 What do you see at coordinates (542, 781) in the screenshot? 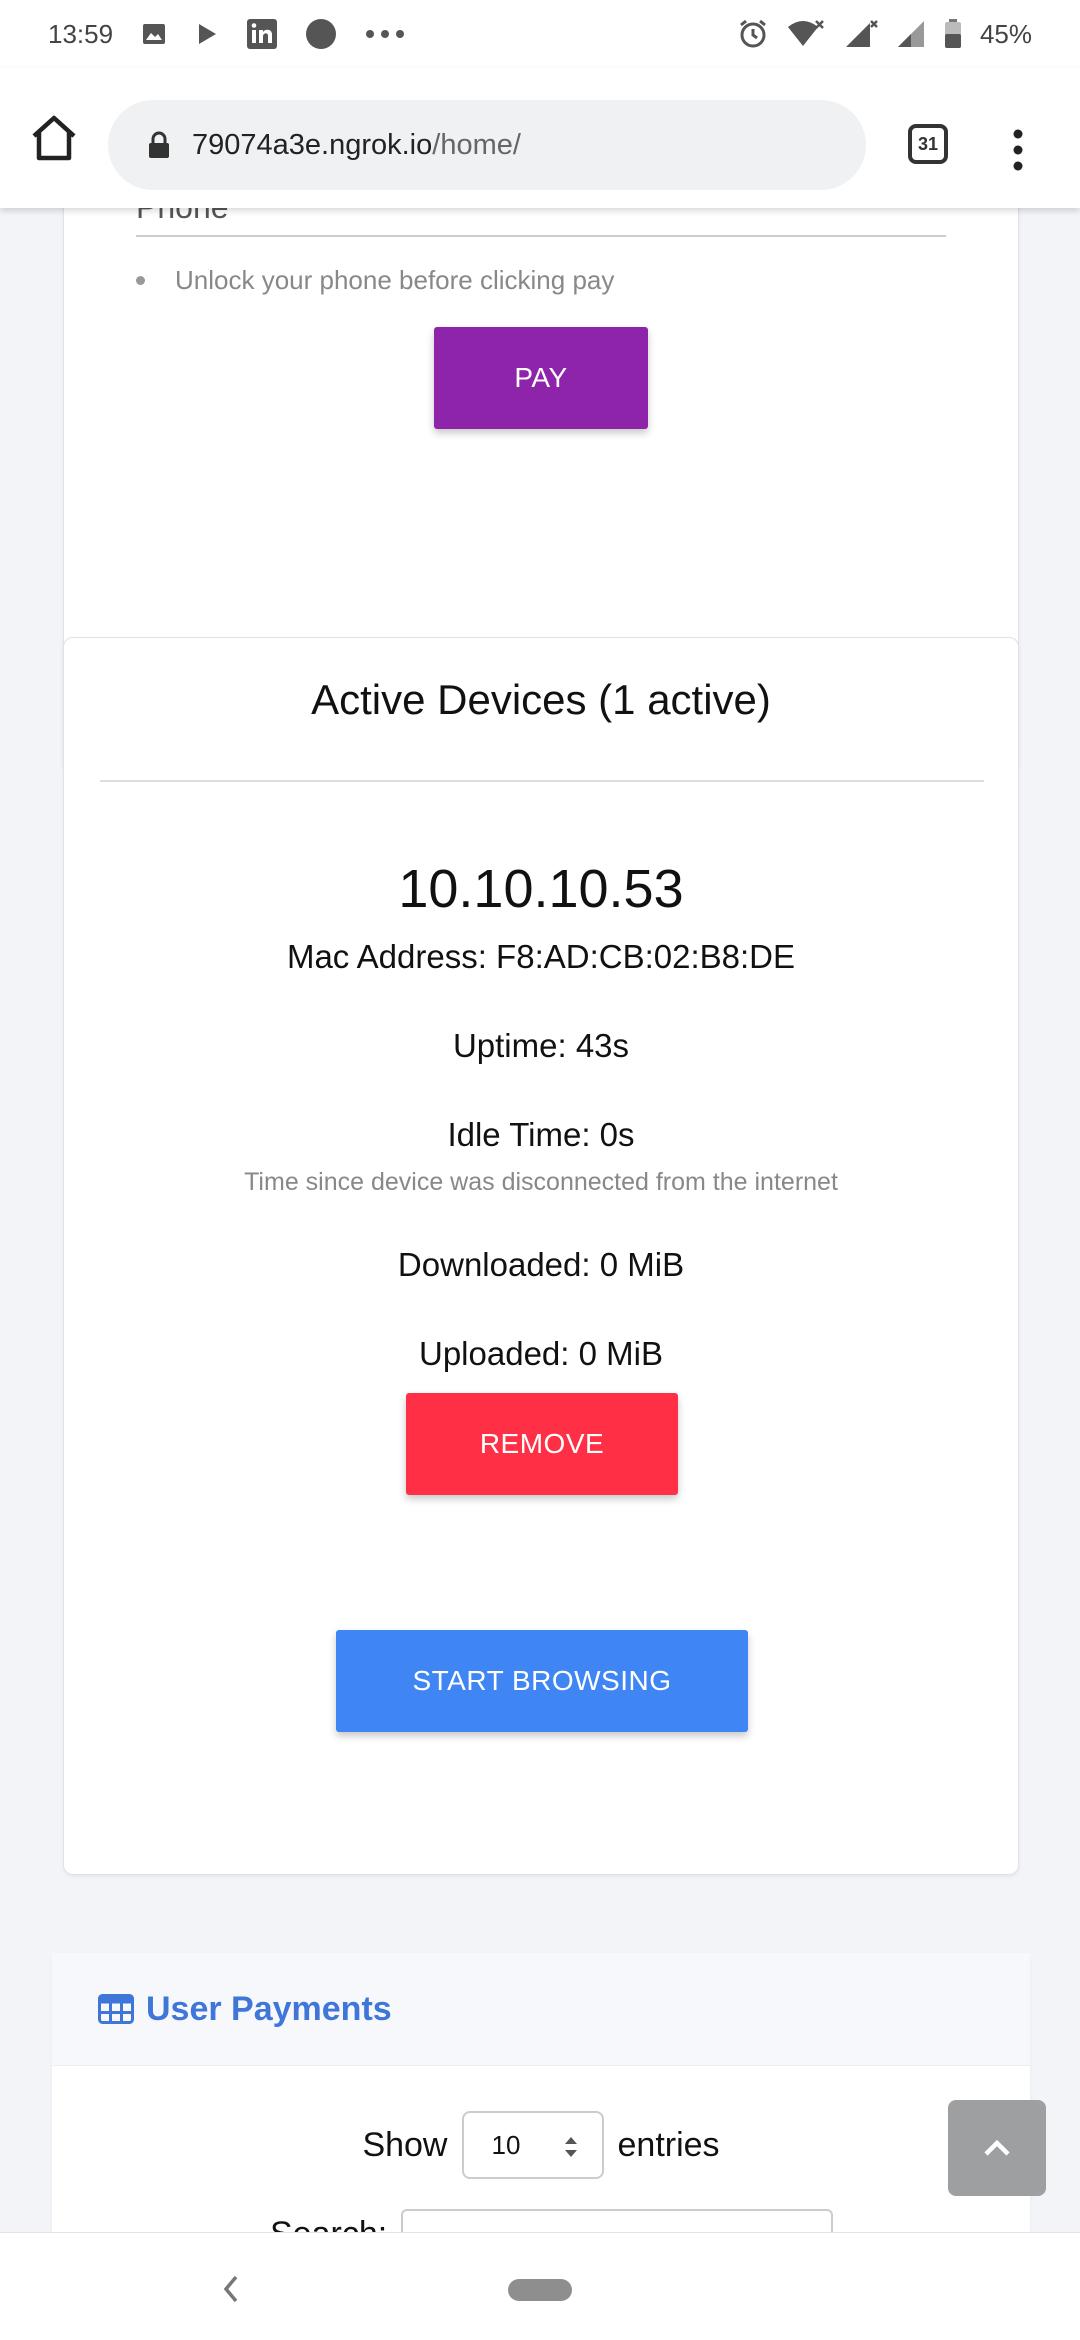
I see `divider` at bounding box center [542, 781].